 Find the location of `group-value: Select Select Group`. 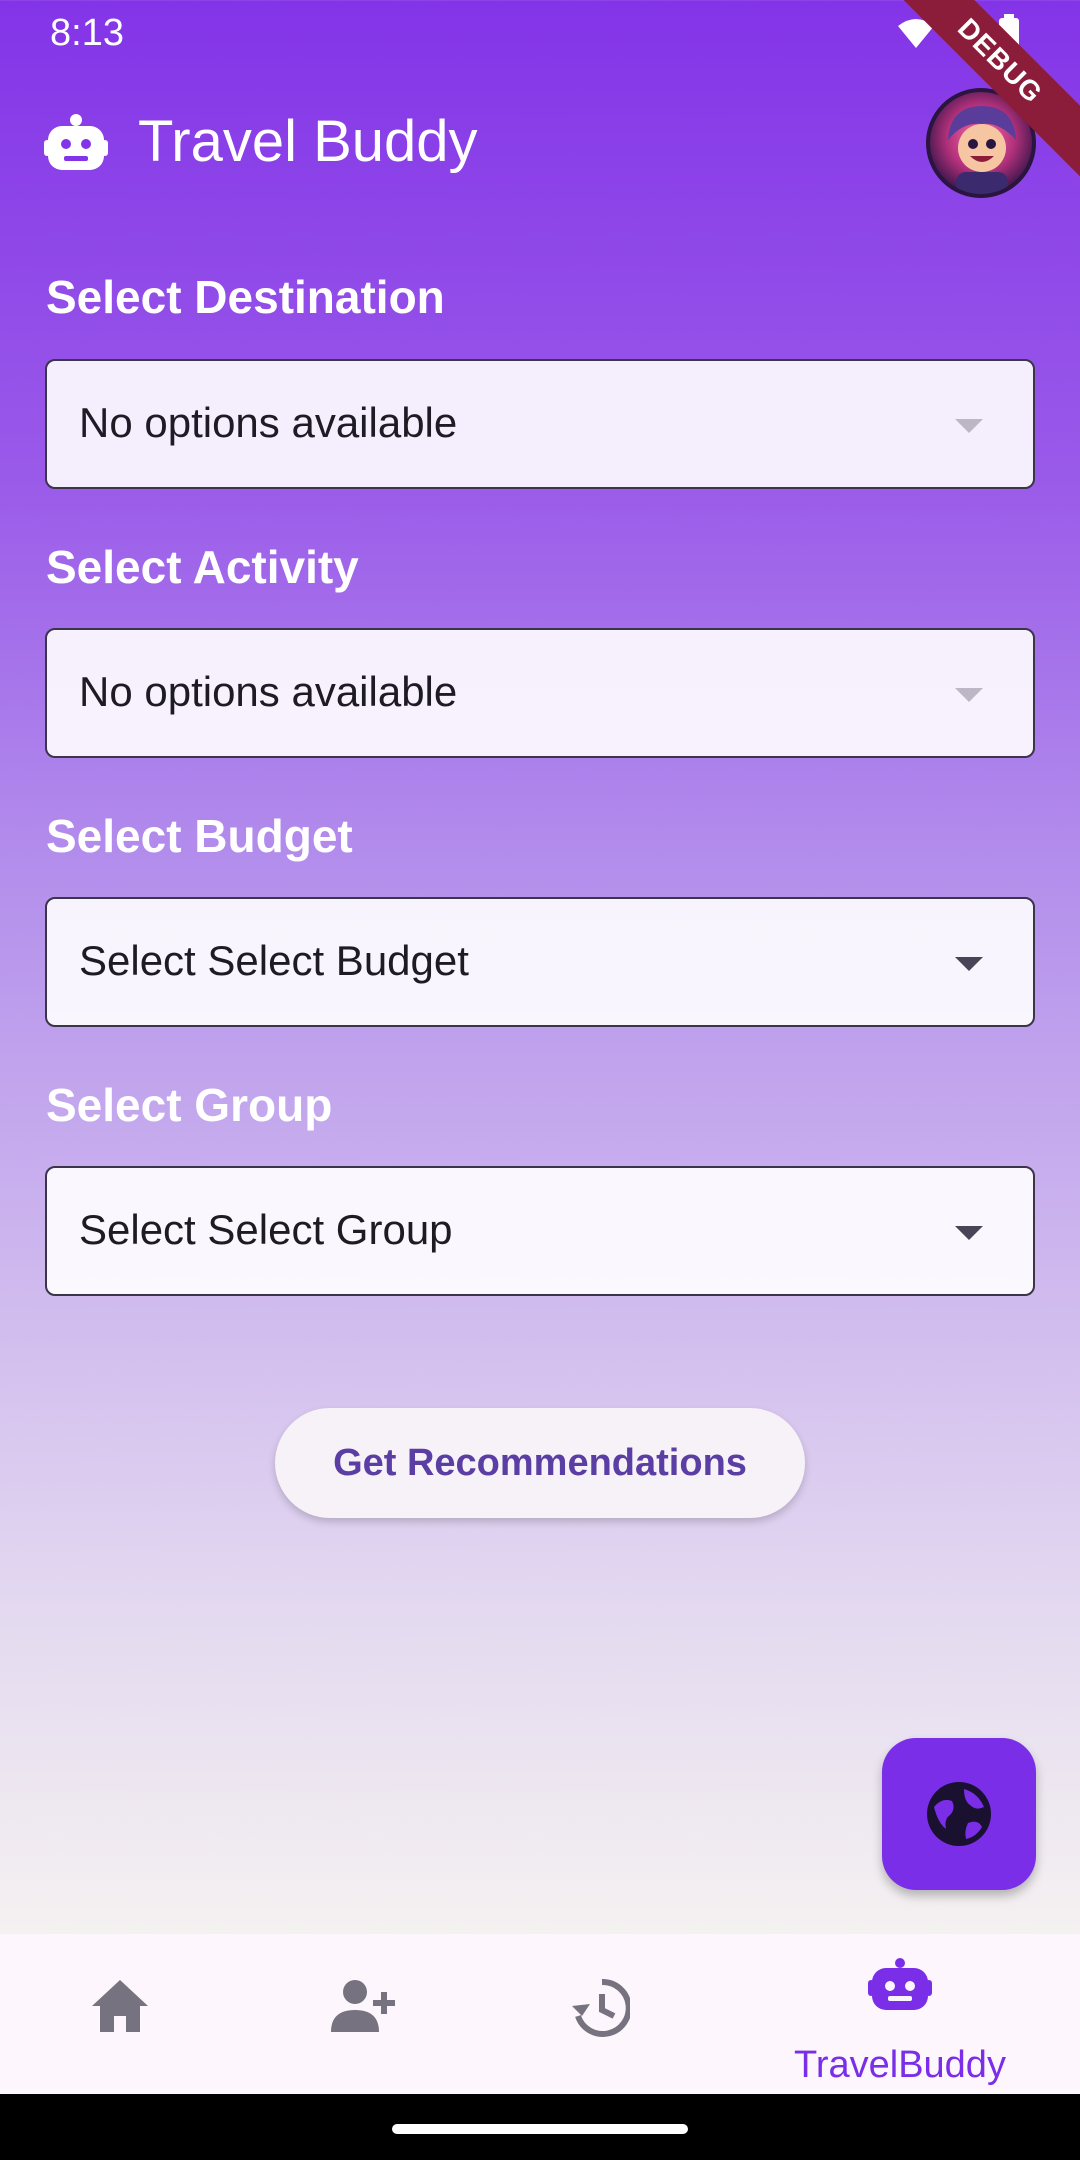

group-value: Select Select Group is located at coordinates (266, 1229).